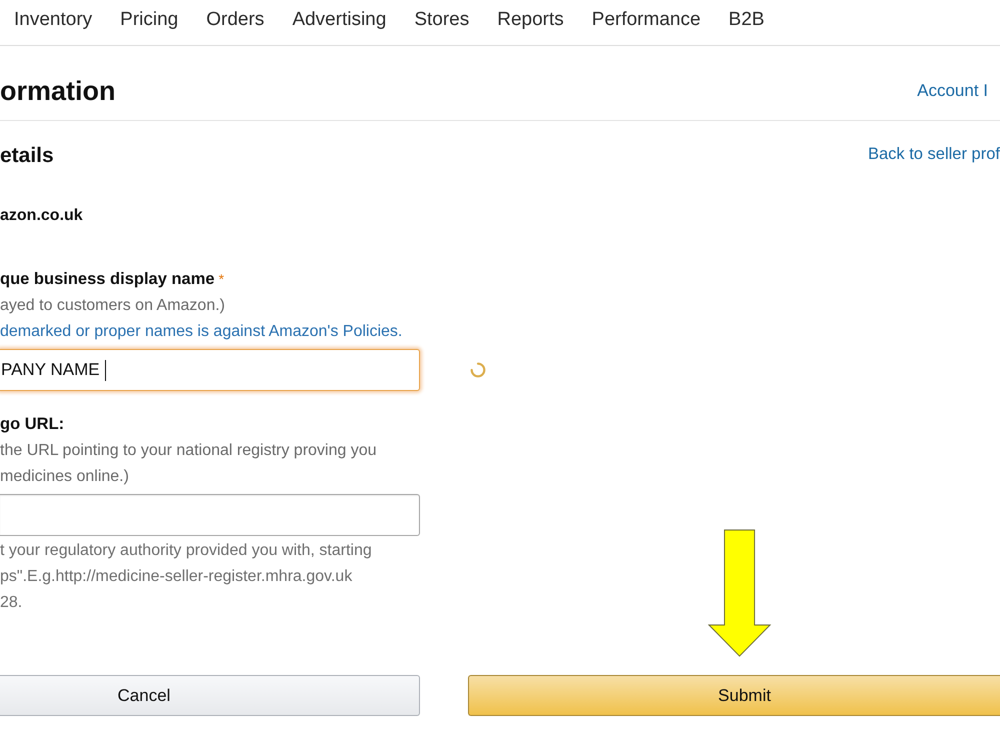  I want to click on account-info-link: Account I, so click(958, 91).